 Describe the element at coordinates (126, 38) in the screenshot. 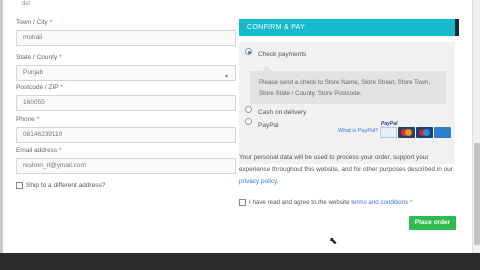

I see `town-city-input: mohali` at that location.